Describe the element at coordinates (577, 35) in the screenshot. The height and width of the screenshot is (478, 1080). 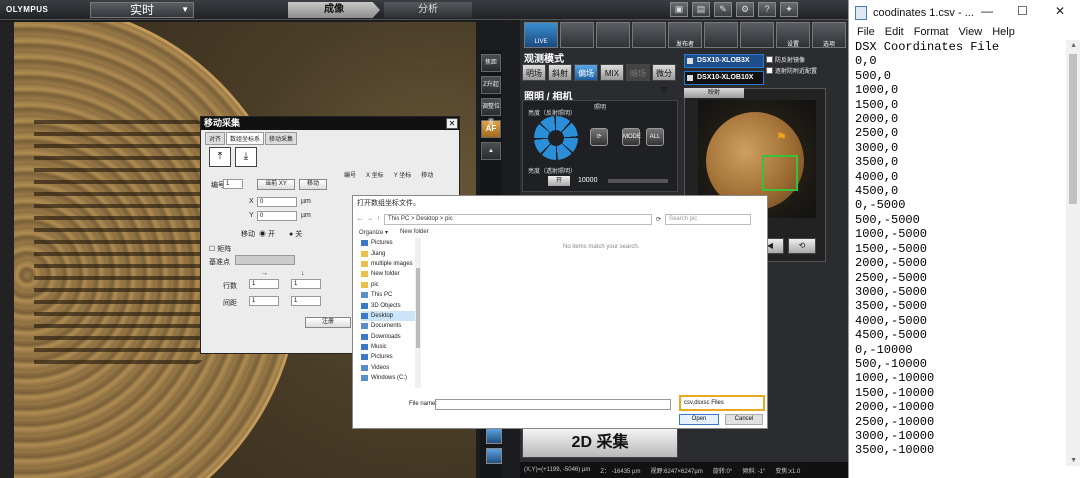
I see `image-icon` at that location.